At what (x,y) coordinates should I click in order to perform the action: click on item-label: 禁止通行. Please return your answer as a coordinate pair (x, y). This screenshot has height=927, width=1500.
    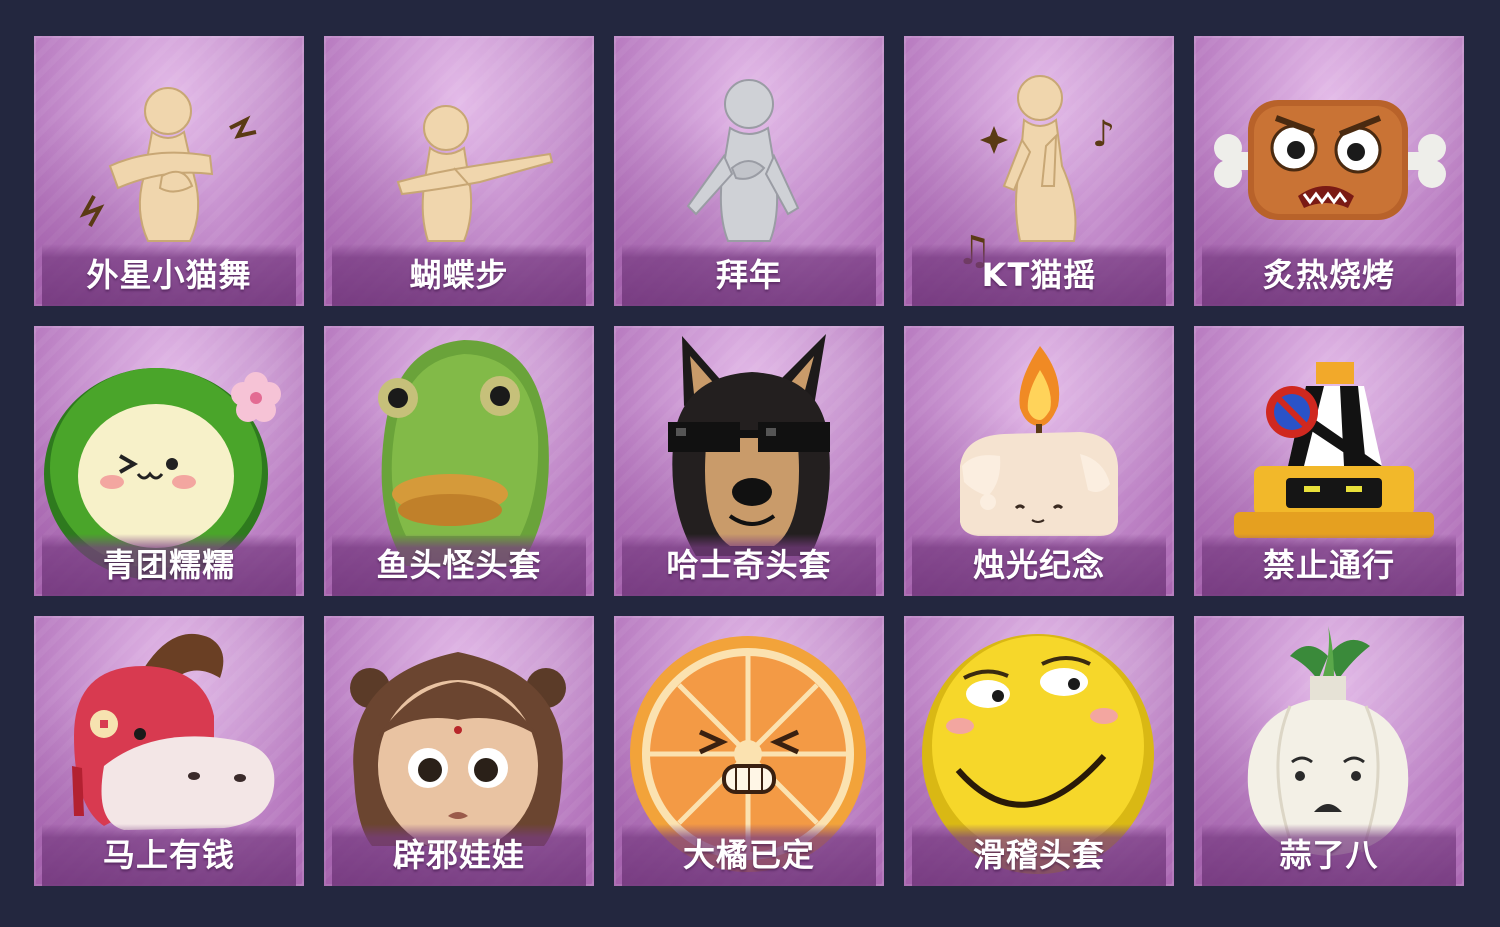
    Looking at the image, I should click on (1328, 565).